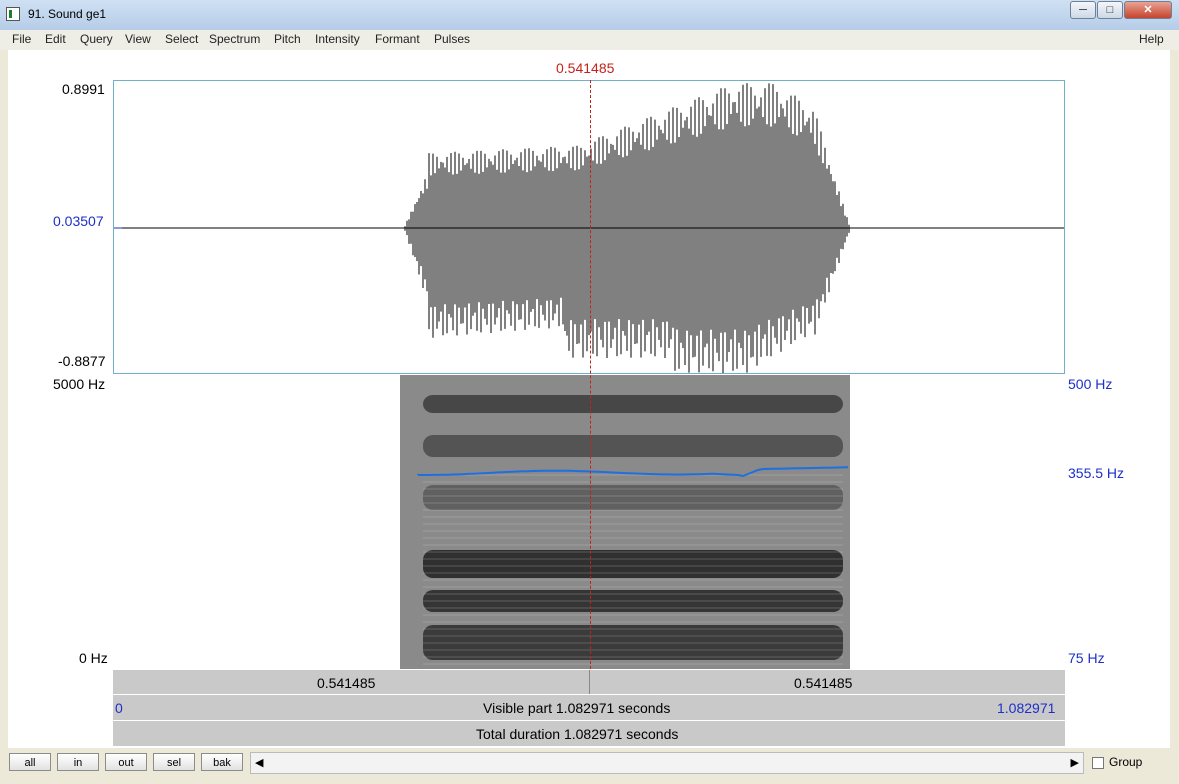 This screenshot has width=1179, height=784. What do you see at coordinates (577, 734) in the screenshot?
I see `total-duration-label: Total duration 1.082971 seconds` at bounding box center [577, 734].